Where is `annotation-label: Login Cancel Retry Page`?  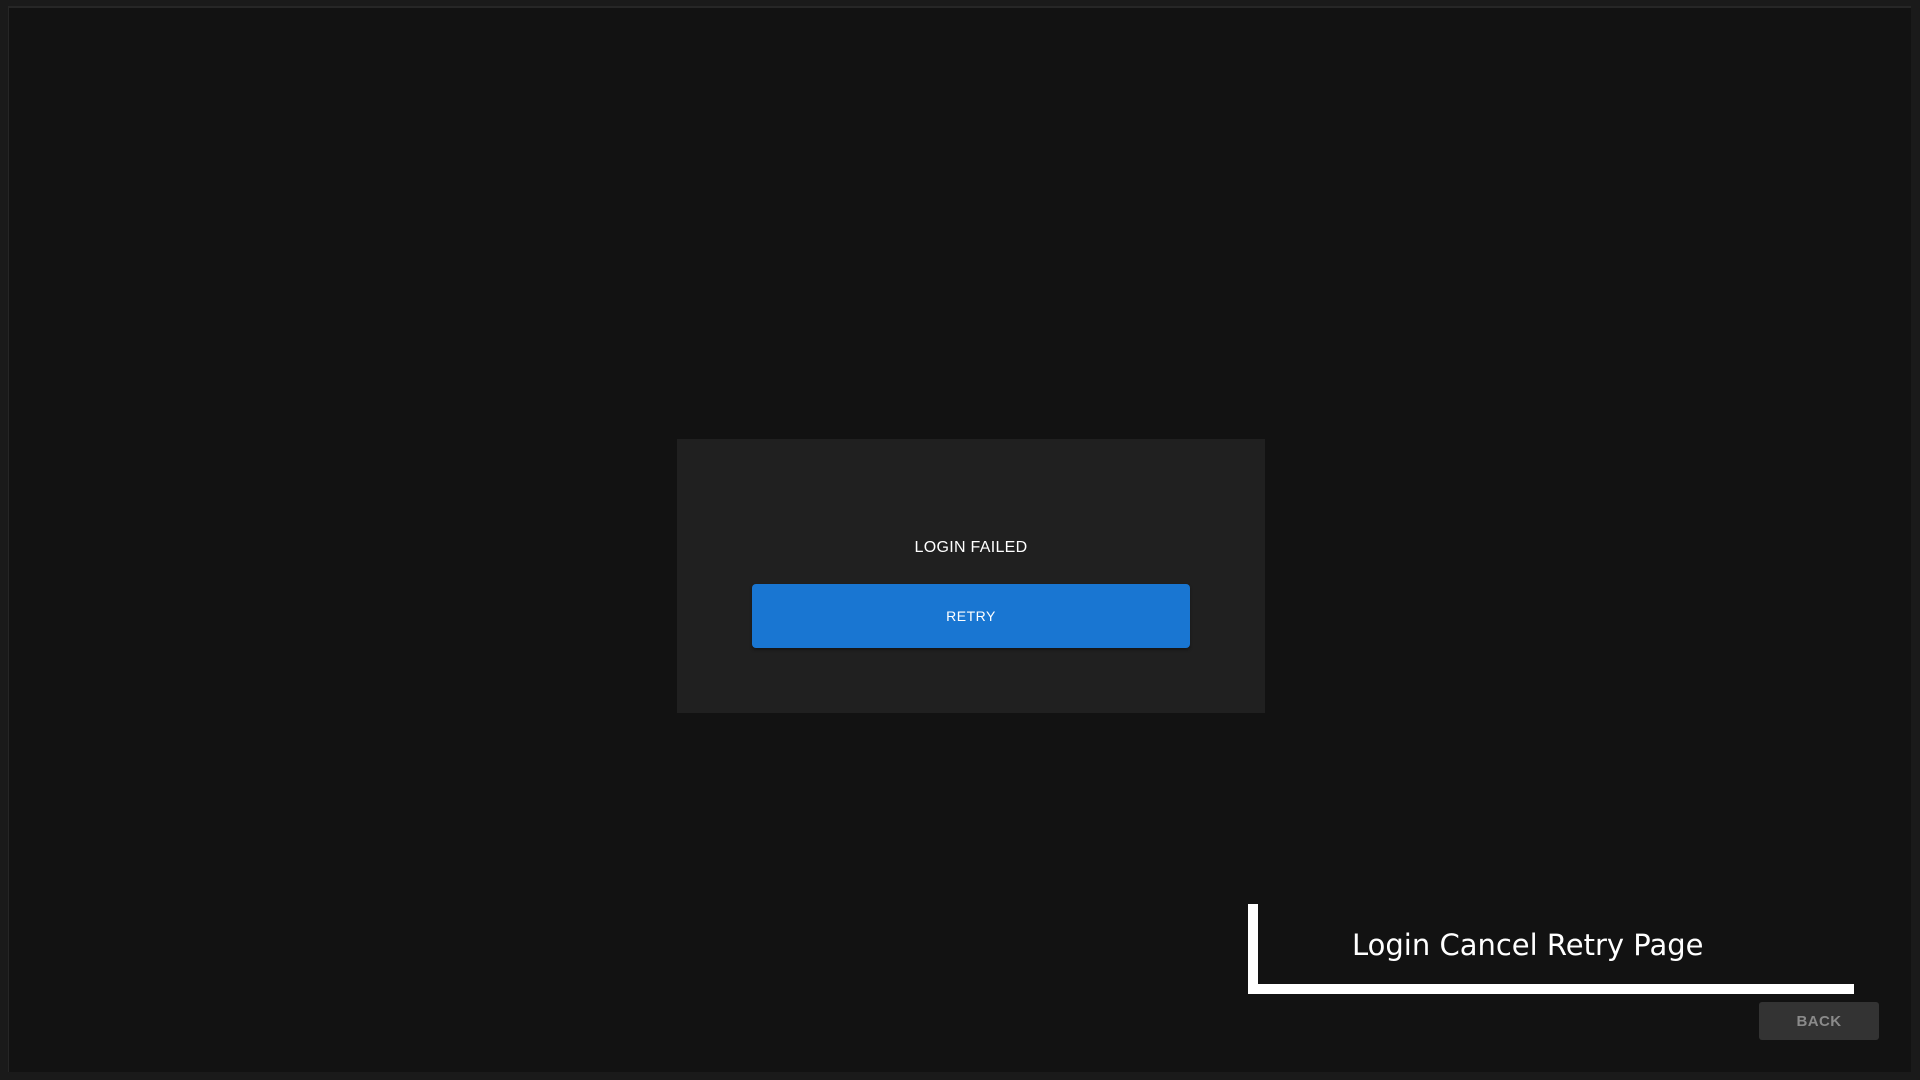 annotation-label: Login Cancel Retry Page is located at coordinates (1528, 945).